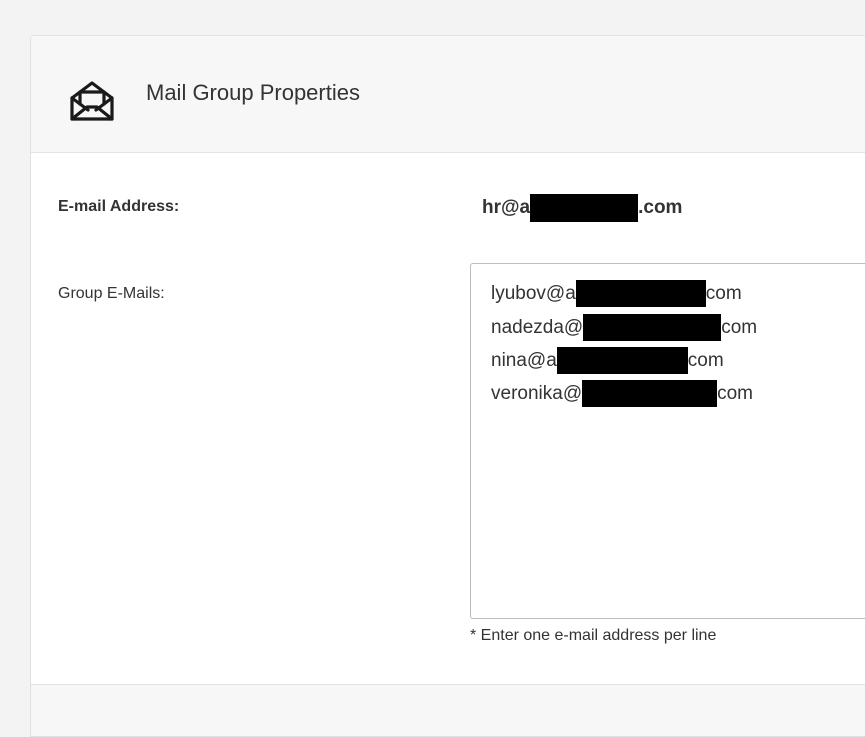  I want to click on group-email-prefix: lyubov@a, so click(533, 293).